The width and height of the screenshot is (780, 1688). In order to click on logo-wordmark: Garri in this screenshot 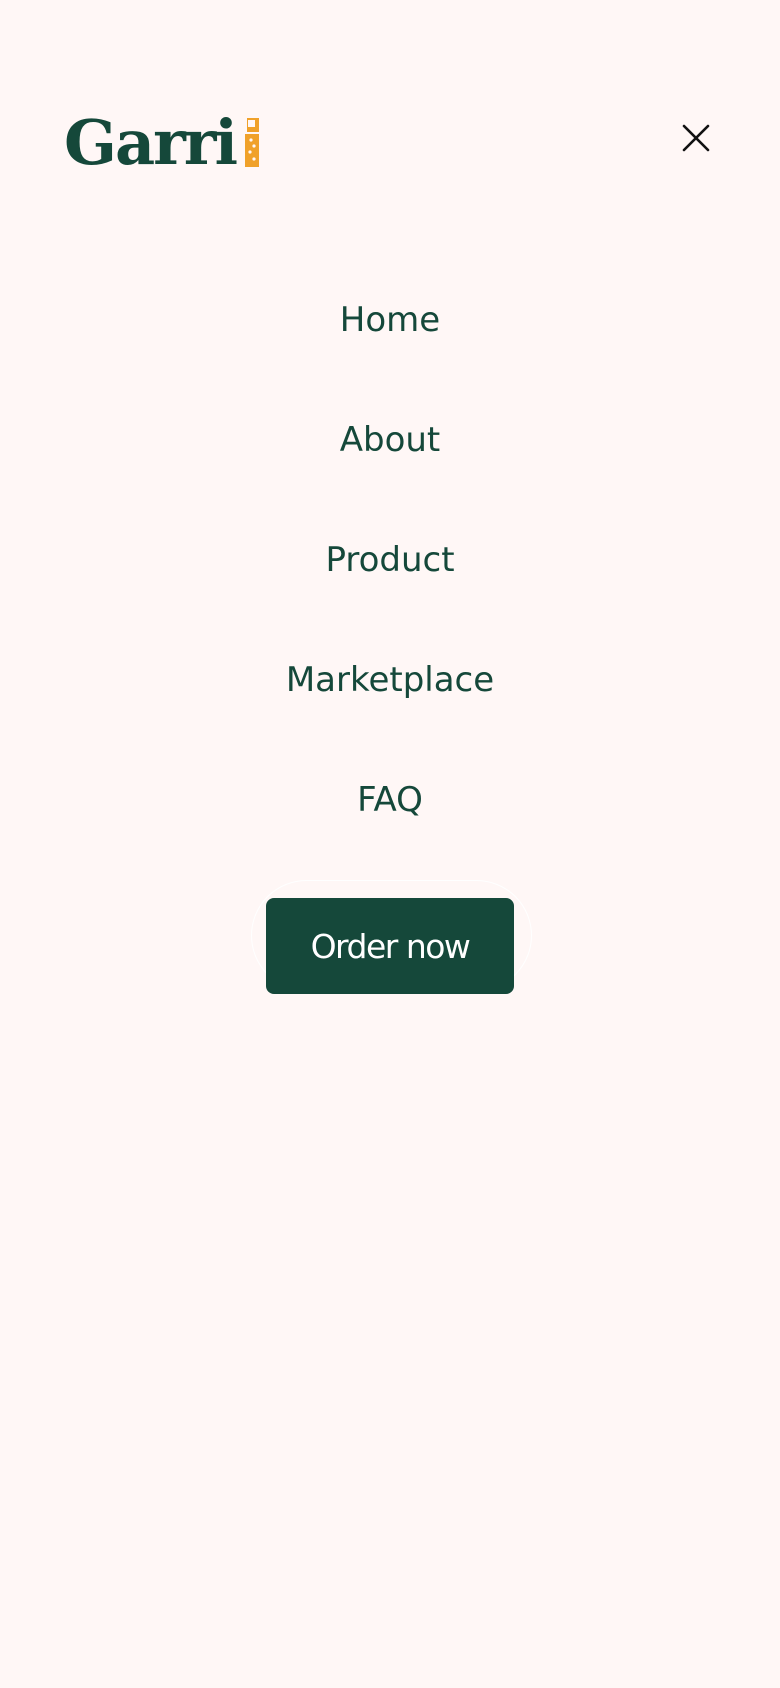, I will do `click(150, 141)`.